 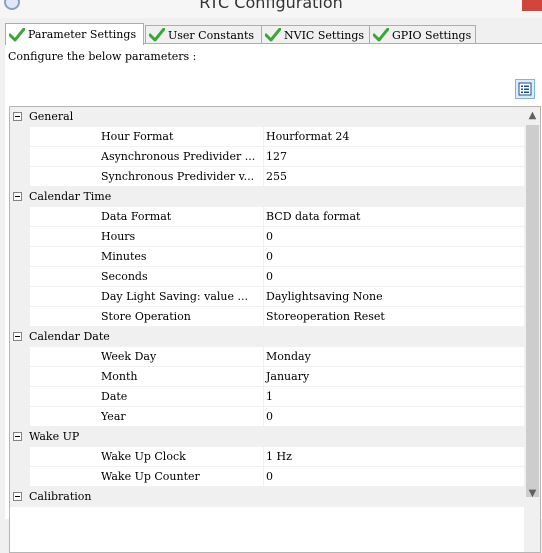 What do you see at coordinates (324, 296) in the screenshot?
I see `param-value: Daylightsaving None` at bounding box center [324, 296].